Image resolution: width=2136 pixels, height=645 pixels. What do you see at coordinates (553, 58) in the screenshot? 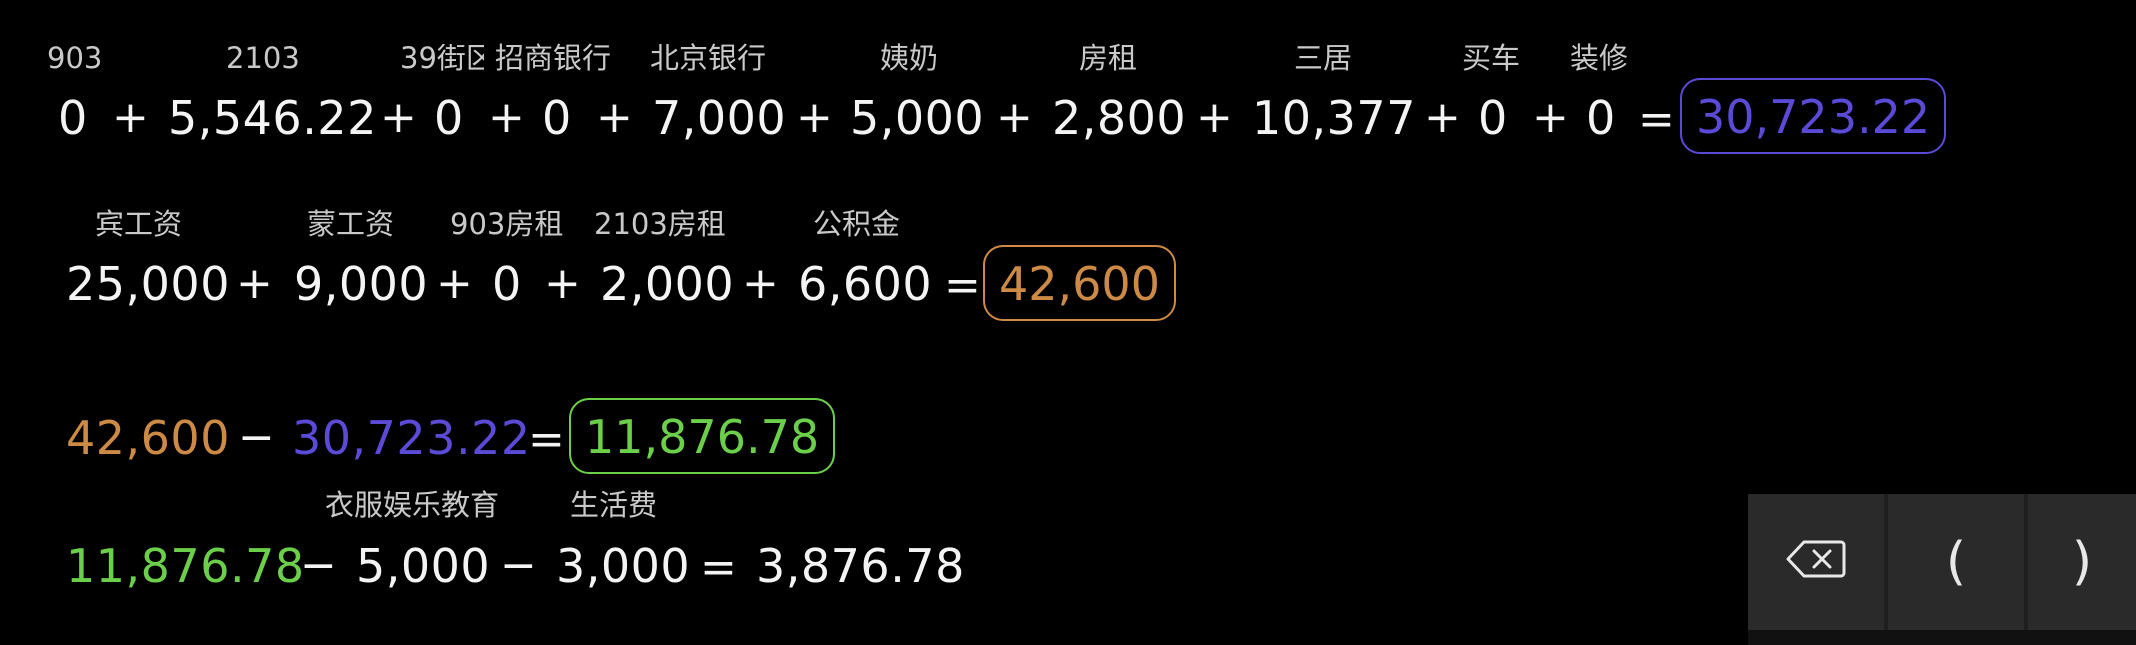
I see `label-cmb: 招商银行` at bounding box center [553, 58].